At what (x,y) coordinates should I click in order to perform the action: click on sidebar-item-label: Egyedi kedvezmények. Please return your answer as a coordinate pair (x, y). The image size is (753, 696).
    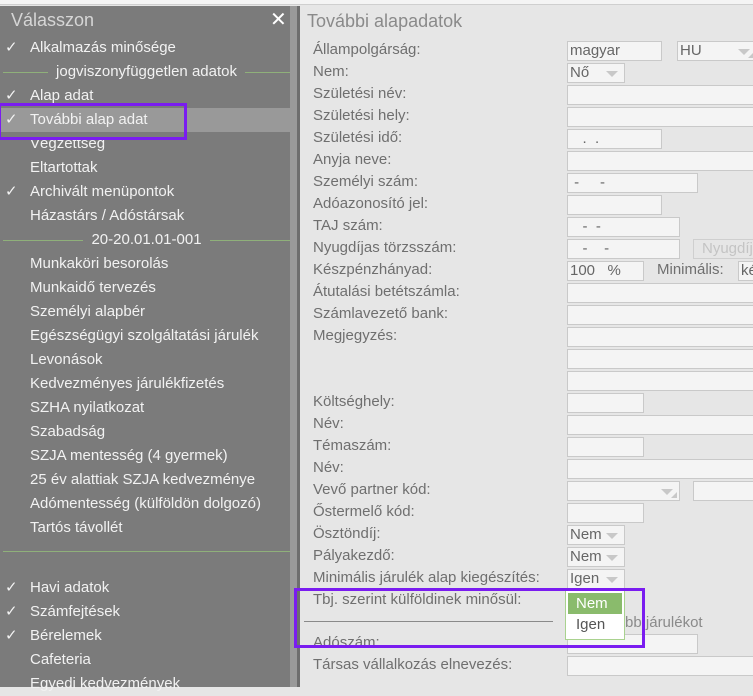
    Looking at the image, I should click on (105, 683).